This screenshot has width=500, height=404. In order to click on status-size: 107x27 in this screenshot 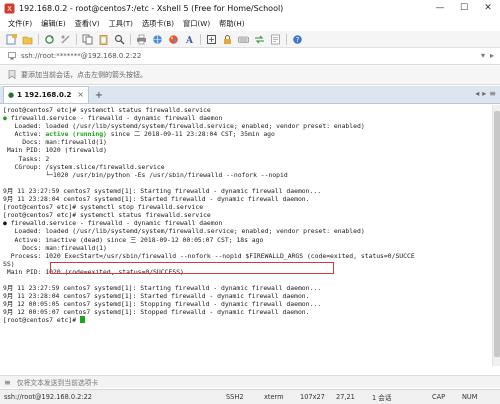, I will do `click(312, 397)`.